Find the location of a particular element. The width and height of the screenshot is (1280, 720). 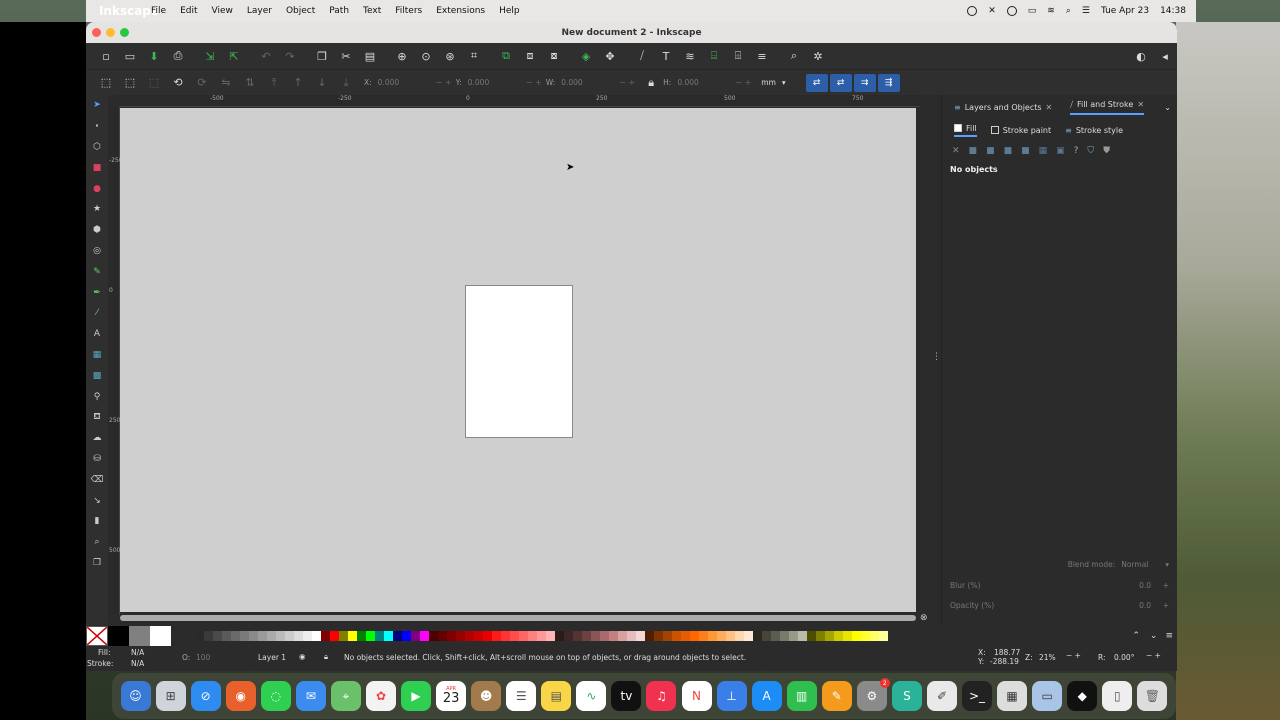

numbers-icon: ▥ is located at coordinates (801, 696).